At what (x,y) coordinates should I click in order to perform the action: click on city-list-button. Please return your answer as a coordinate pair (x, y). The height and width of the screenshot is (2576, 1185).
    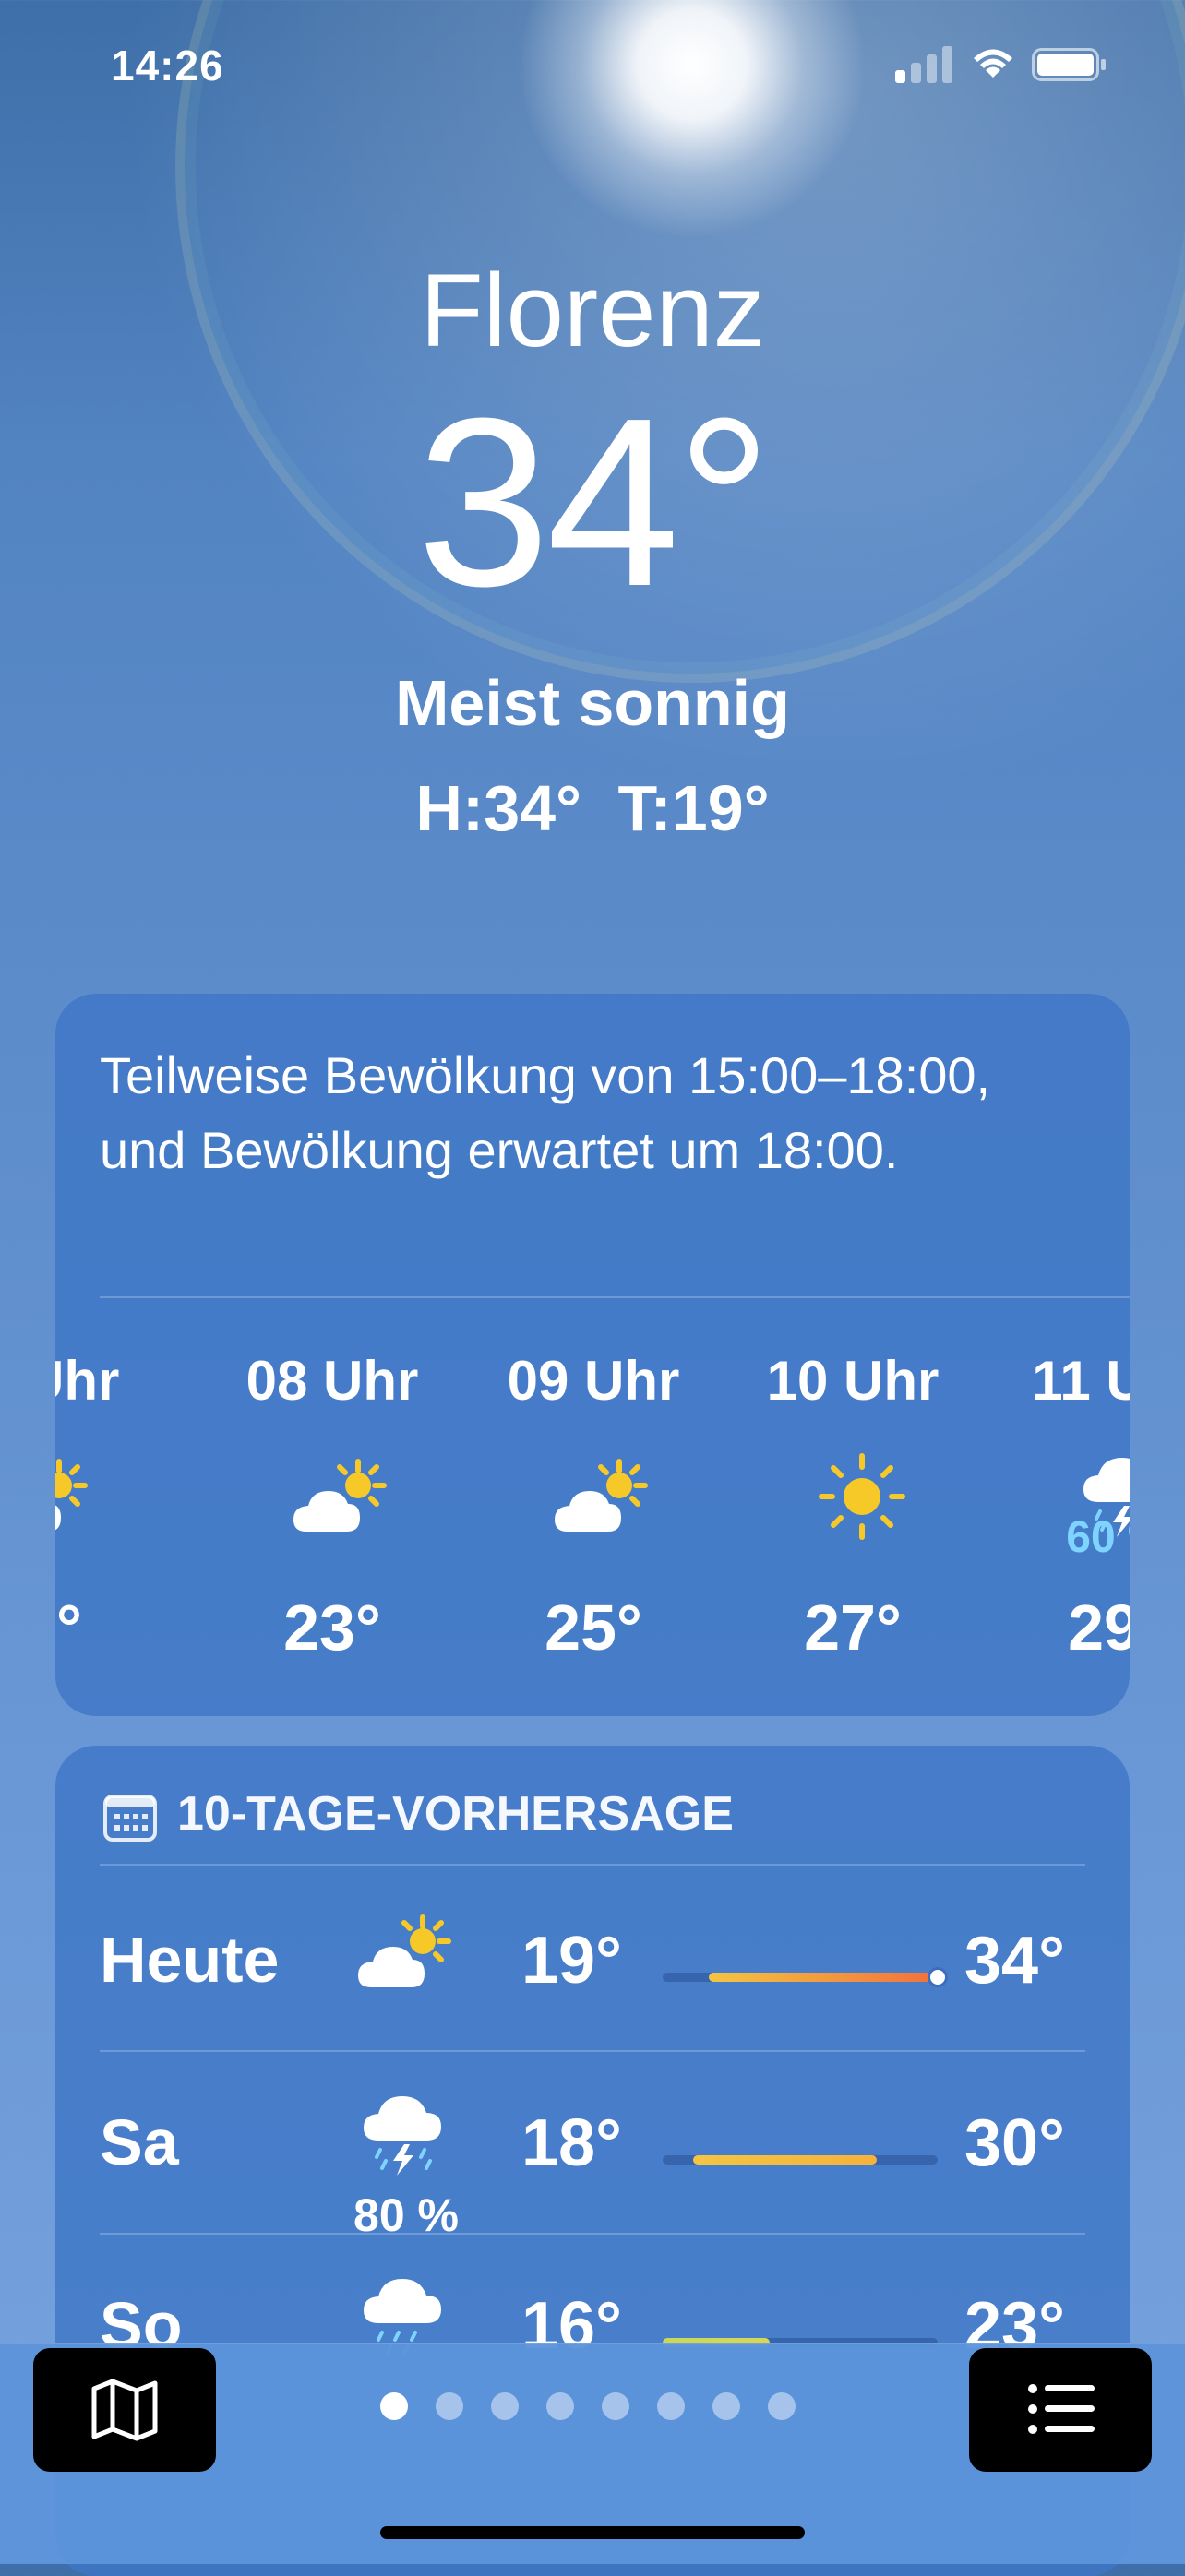
    Looking at the image, I should click on (1060, 2410).